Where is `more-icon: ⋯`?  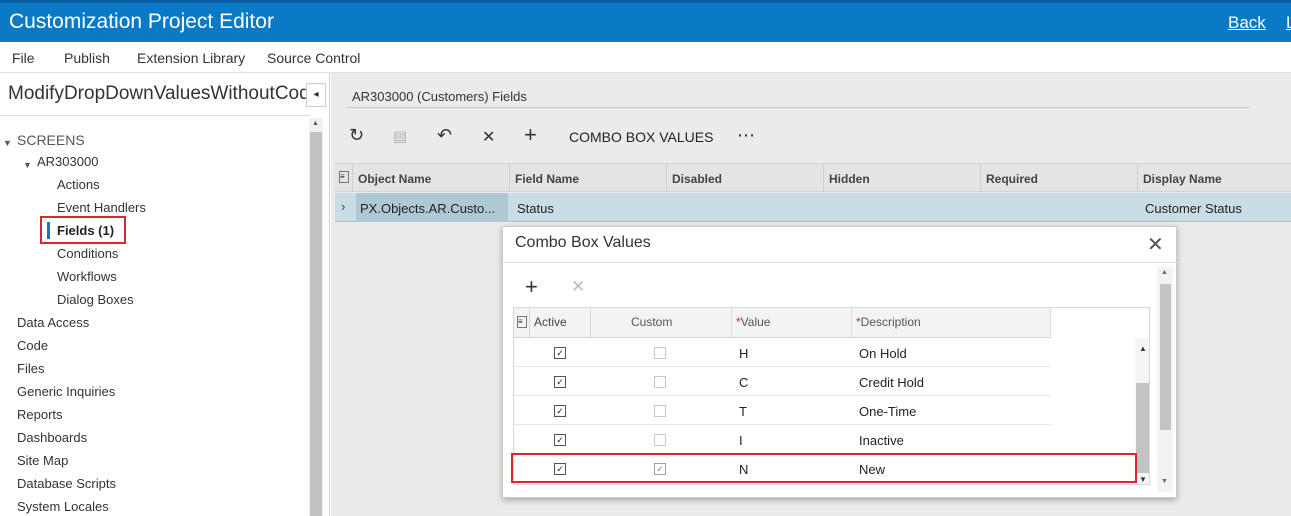
more-icon: ⋯ is located at coordinates (746, 135).